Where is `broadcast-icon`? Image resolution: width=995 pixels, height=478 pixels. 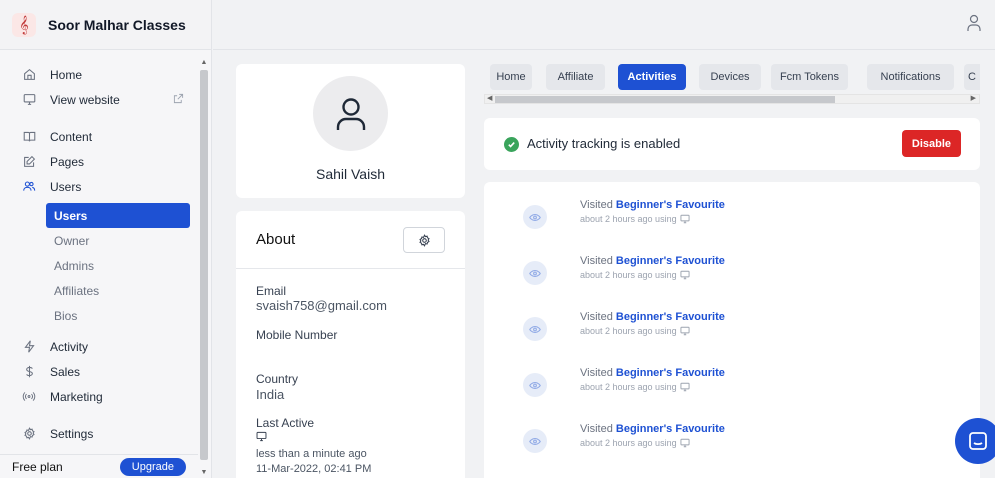 broadcast-icon is located at coordinates (29, 397).